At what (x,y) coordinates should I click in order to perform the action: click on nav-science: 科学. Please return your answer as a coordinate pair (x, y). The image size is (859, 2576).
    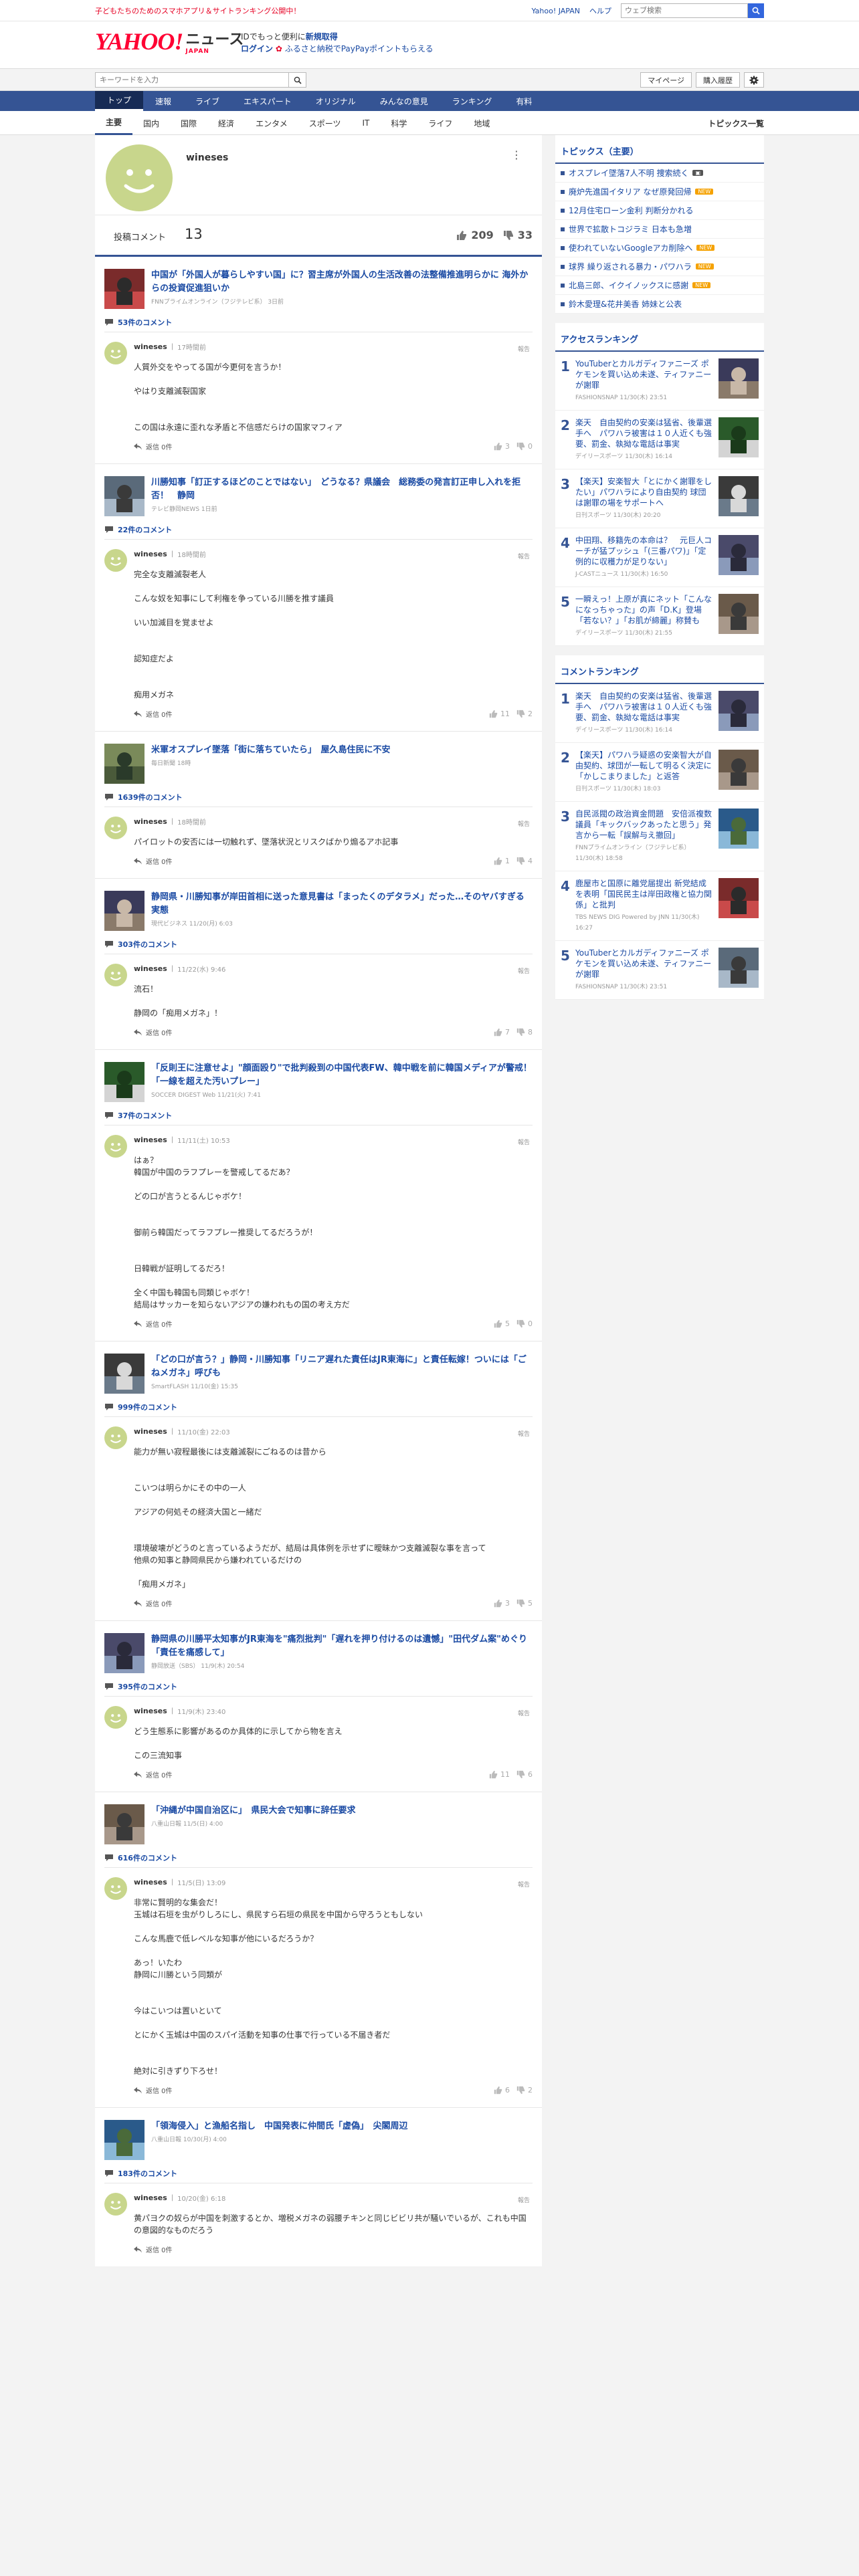
    Looking at the image, I should click on (399, 123).